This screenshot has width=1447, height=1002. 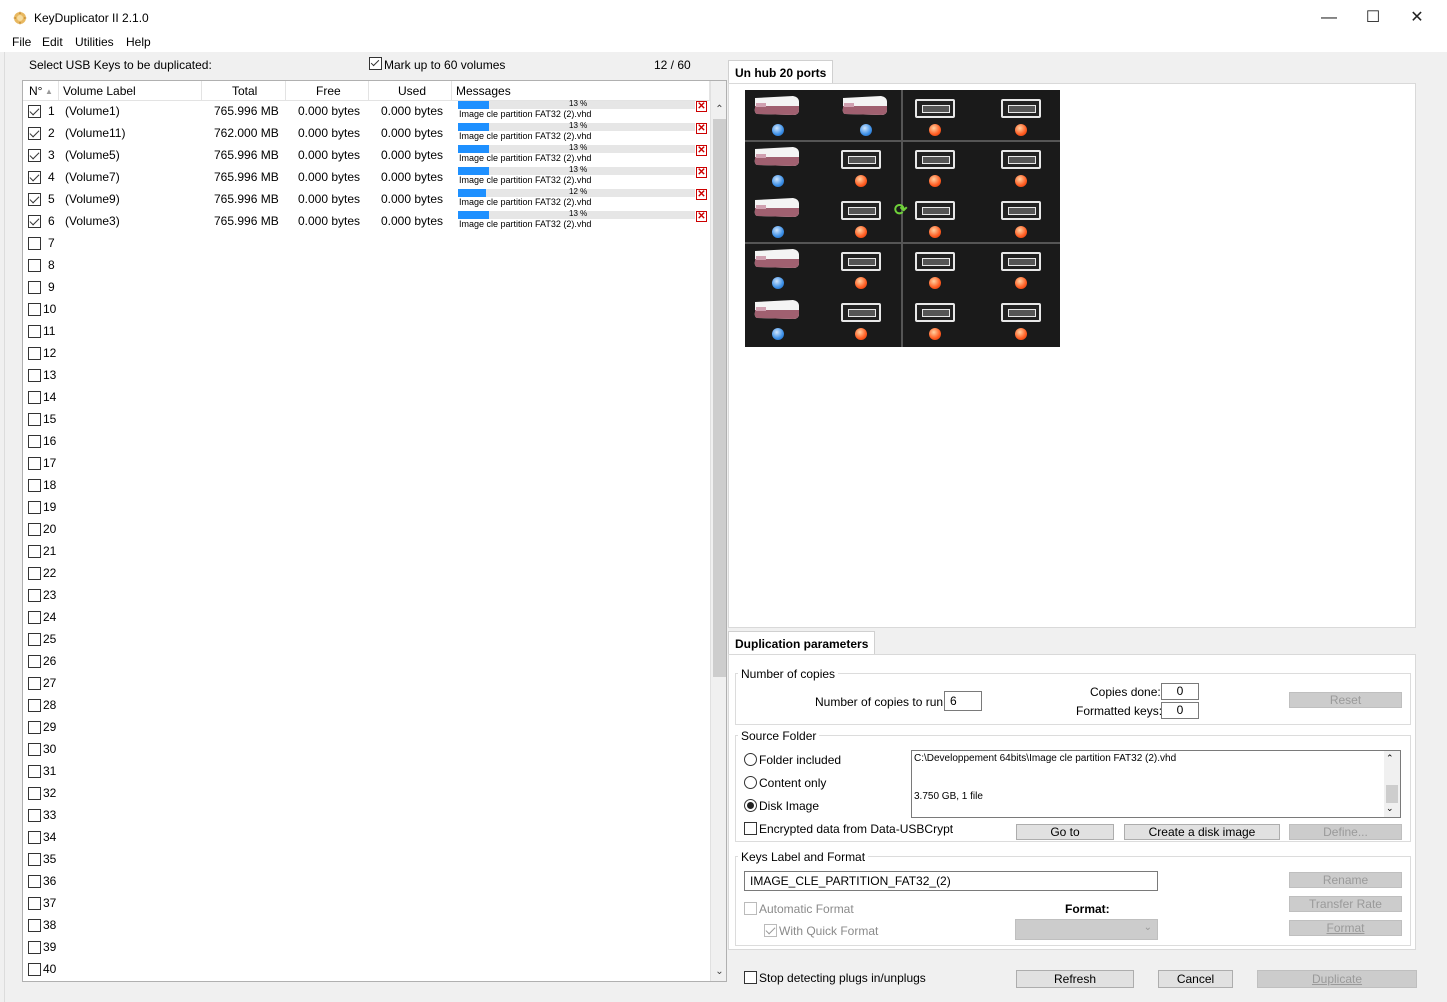 I want to click on menu-help: Help, so click(x=138, y=42).